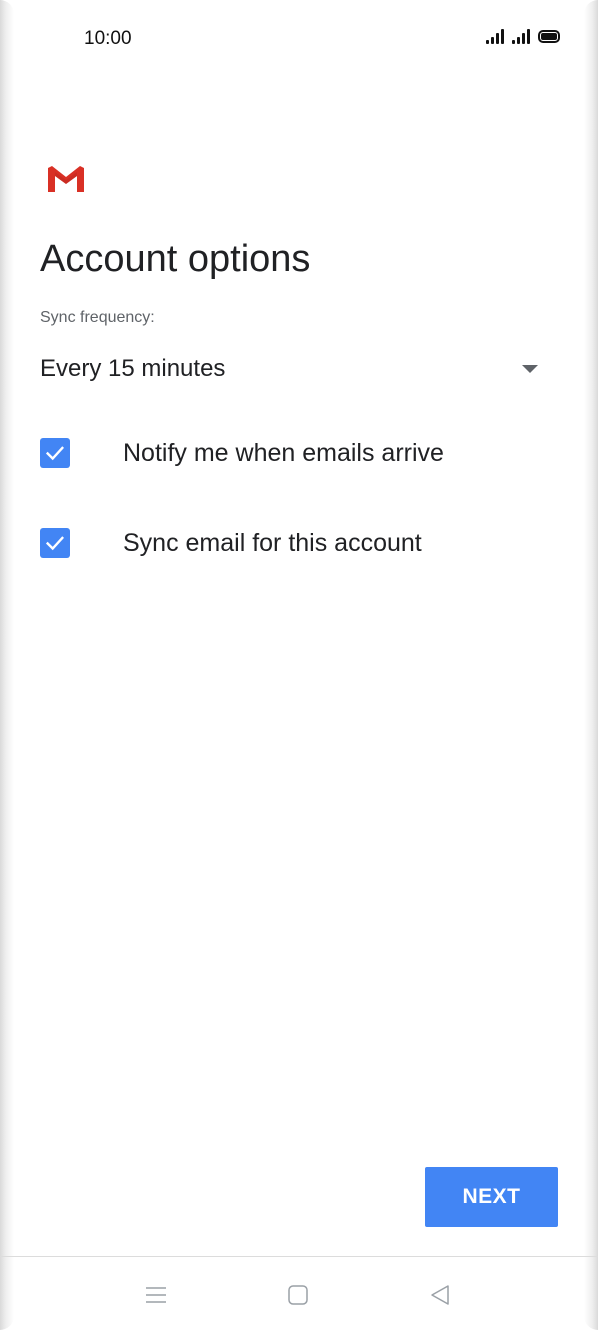 This screenshot has height=1330, width=598. I want to click on sync-email-checkbox, so click(55, 543).